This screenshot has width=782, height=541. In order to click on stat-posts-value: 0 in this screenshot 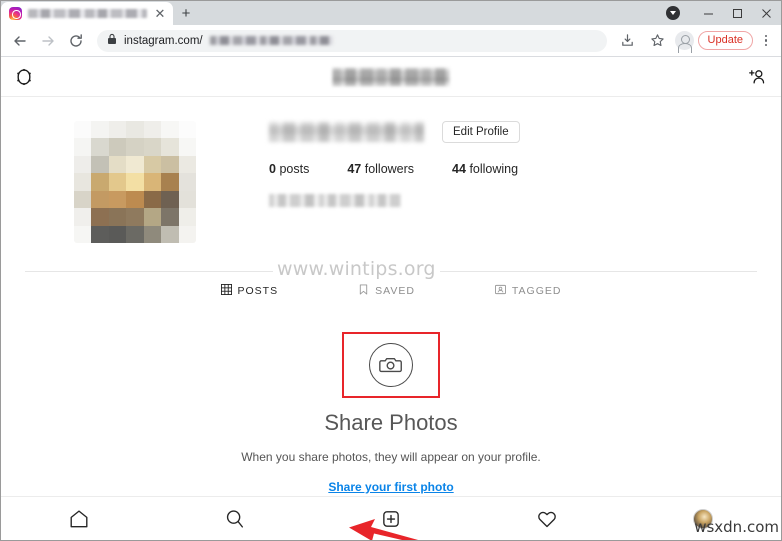, I will do `click(272, 169)`.